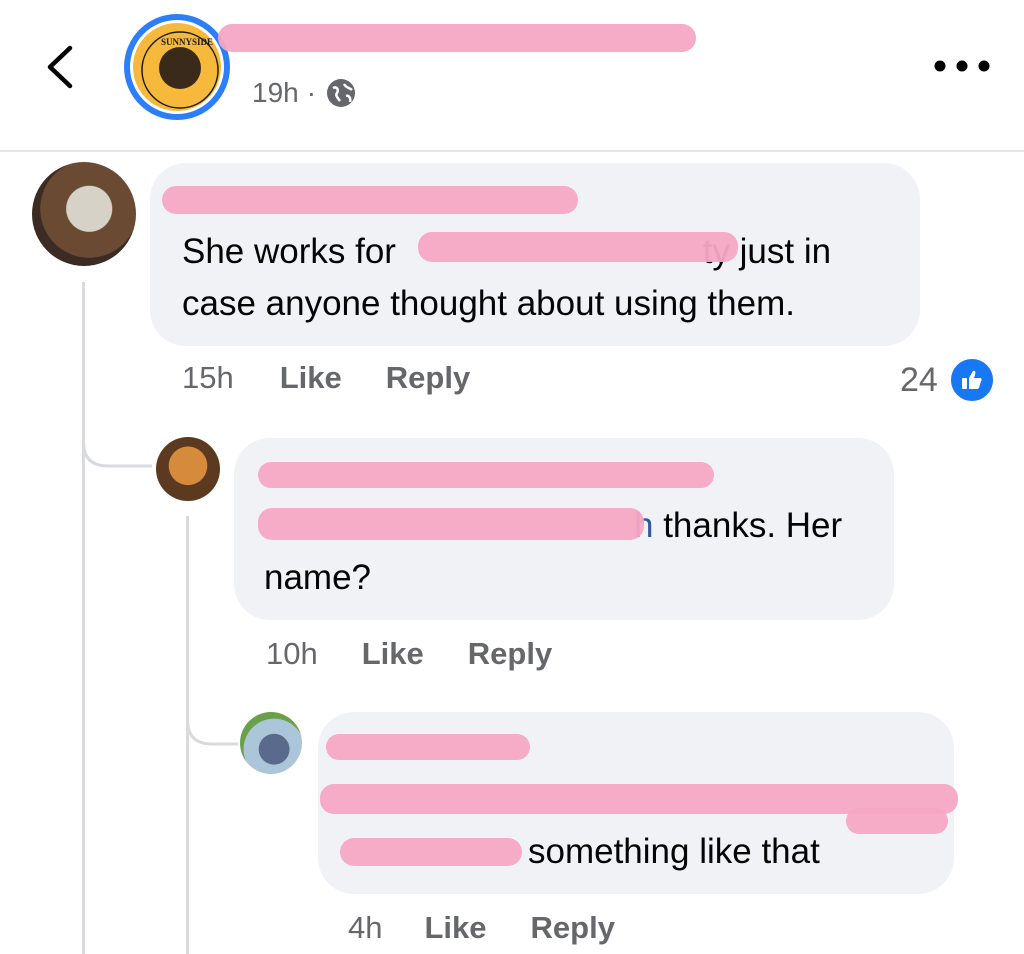 The width and height of the screenshot is (1024, 954). What do you see at coordinates (180, 68) in the screenshot?
I see `dog-logo-icon` at bounding box center [180, 68].